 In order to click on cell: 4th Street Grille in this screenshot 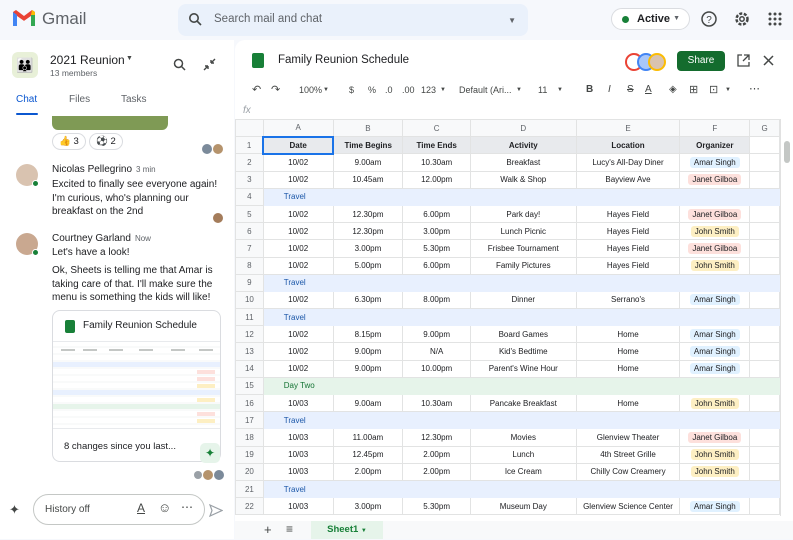, I will do `click(628, 454)`.